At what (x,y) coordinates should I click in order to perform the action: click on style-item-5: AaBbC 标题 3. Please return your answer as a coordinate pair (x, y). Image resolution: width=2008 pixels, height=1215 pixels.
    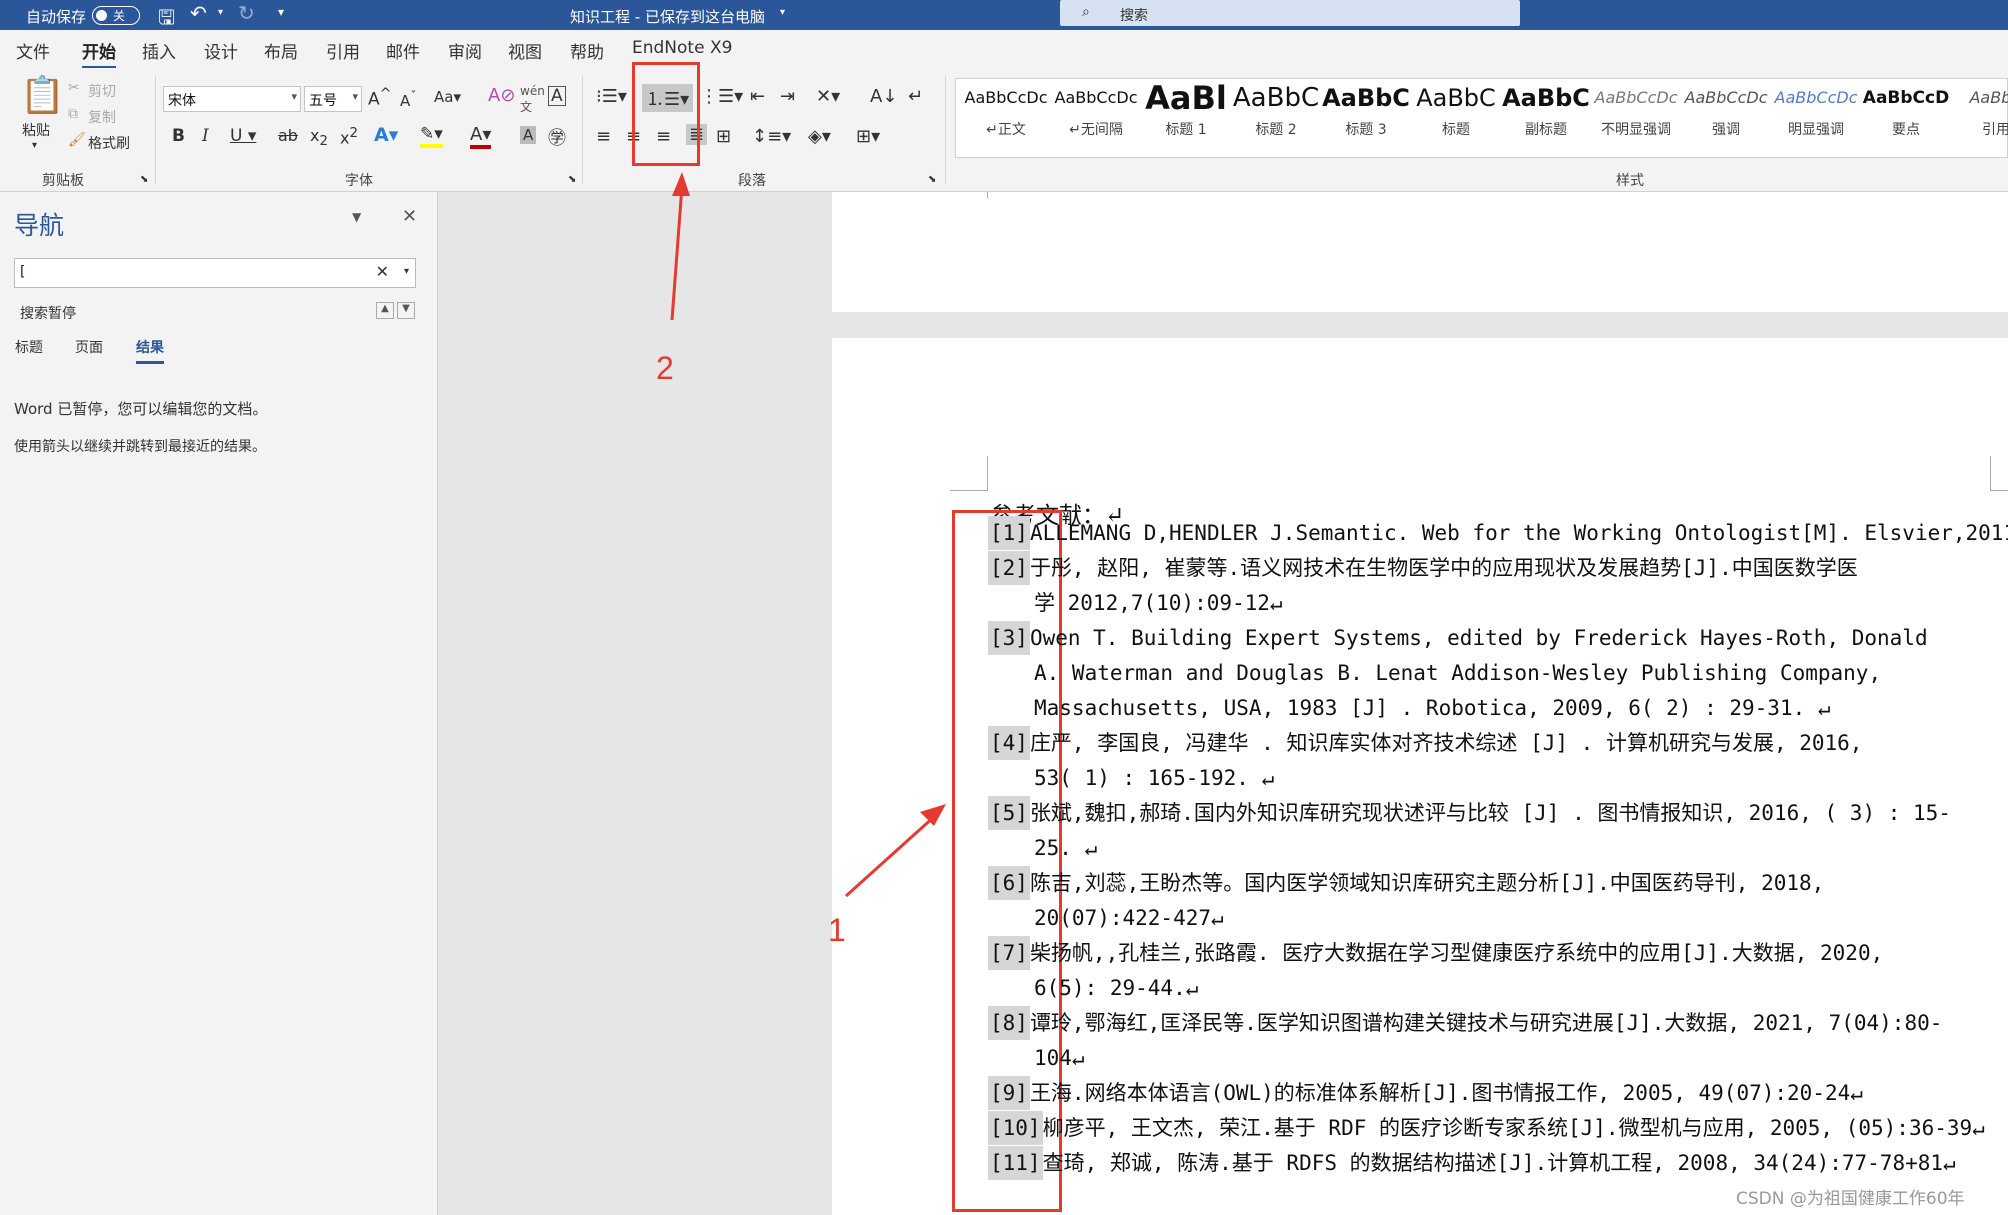
    Looking at the image, I should click on (1366, 110).